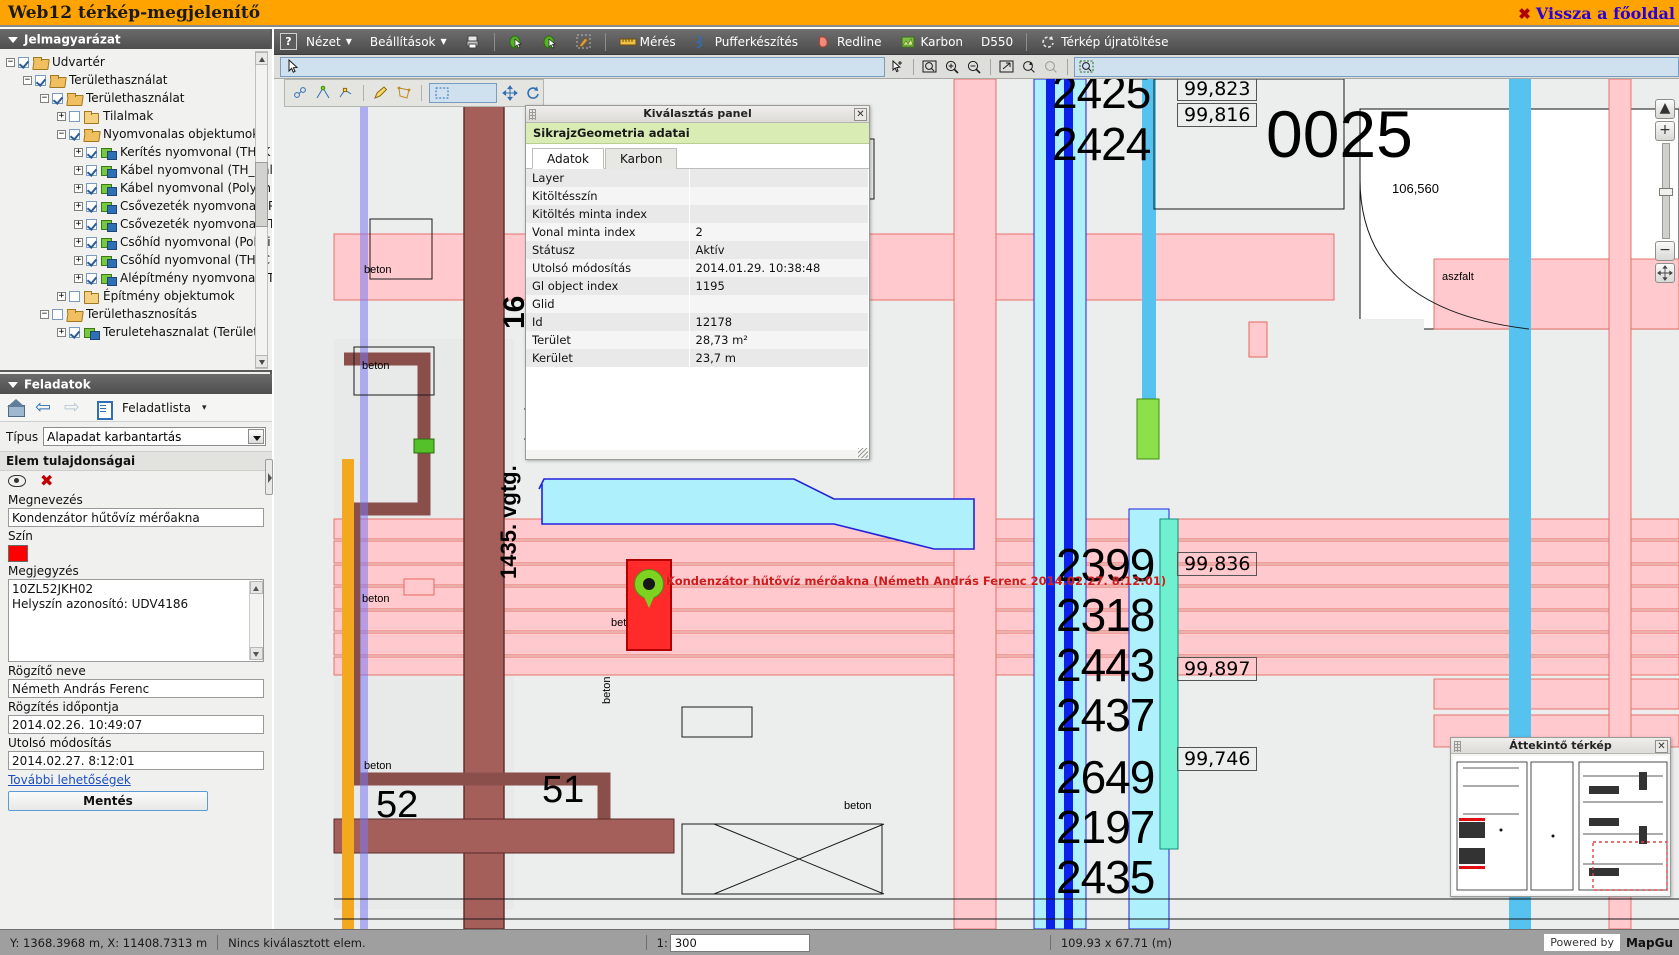 The height and width of the screenshot is (955, 1679). Describe the element at coordinates (1007, 67) in the screenshot. I see `zoom-extent-button` at that location.